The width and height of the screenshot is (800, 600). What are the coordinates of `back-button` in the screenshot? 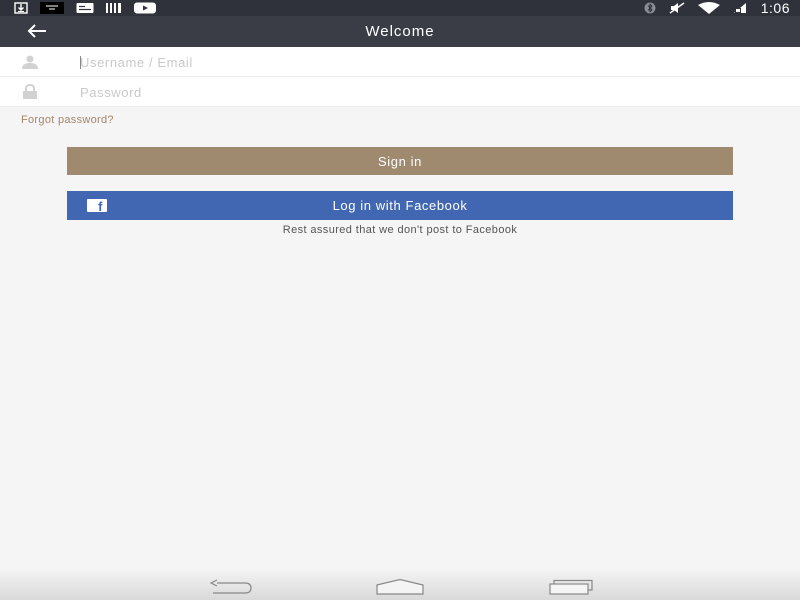 It's located at (37, 31).